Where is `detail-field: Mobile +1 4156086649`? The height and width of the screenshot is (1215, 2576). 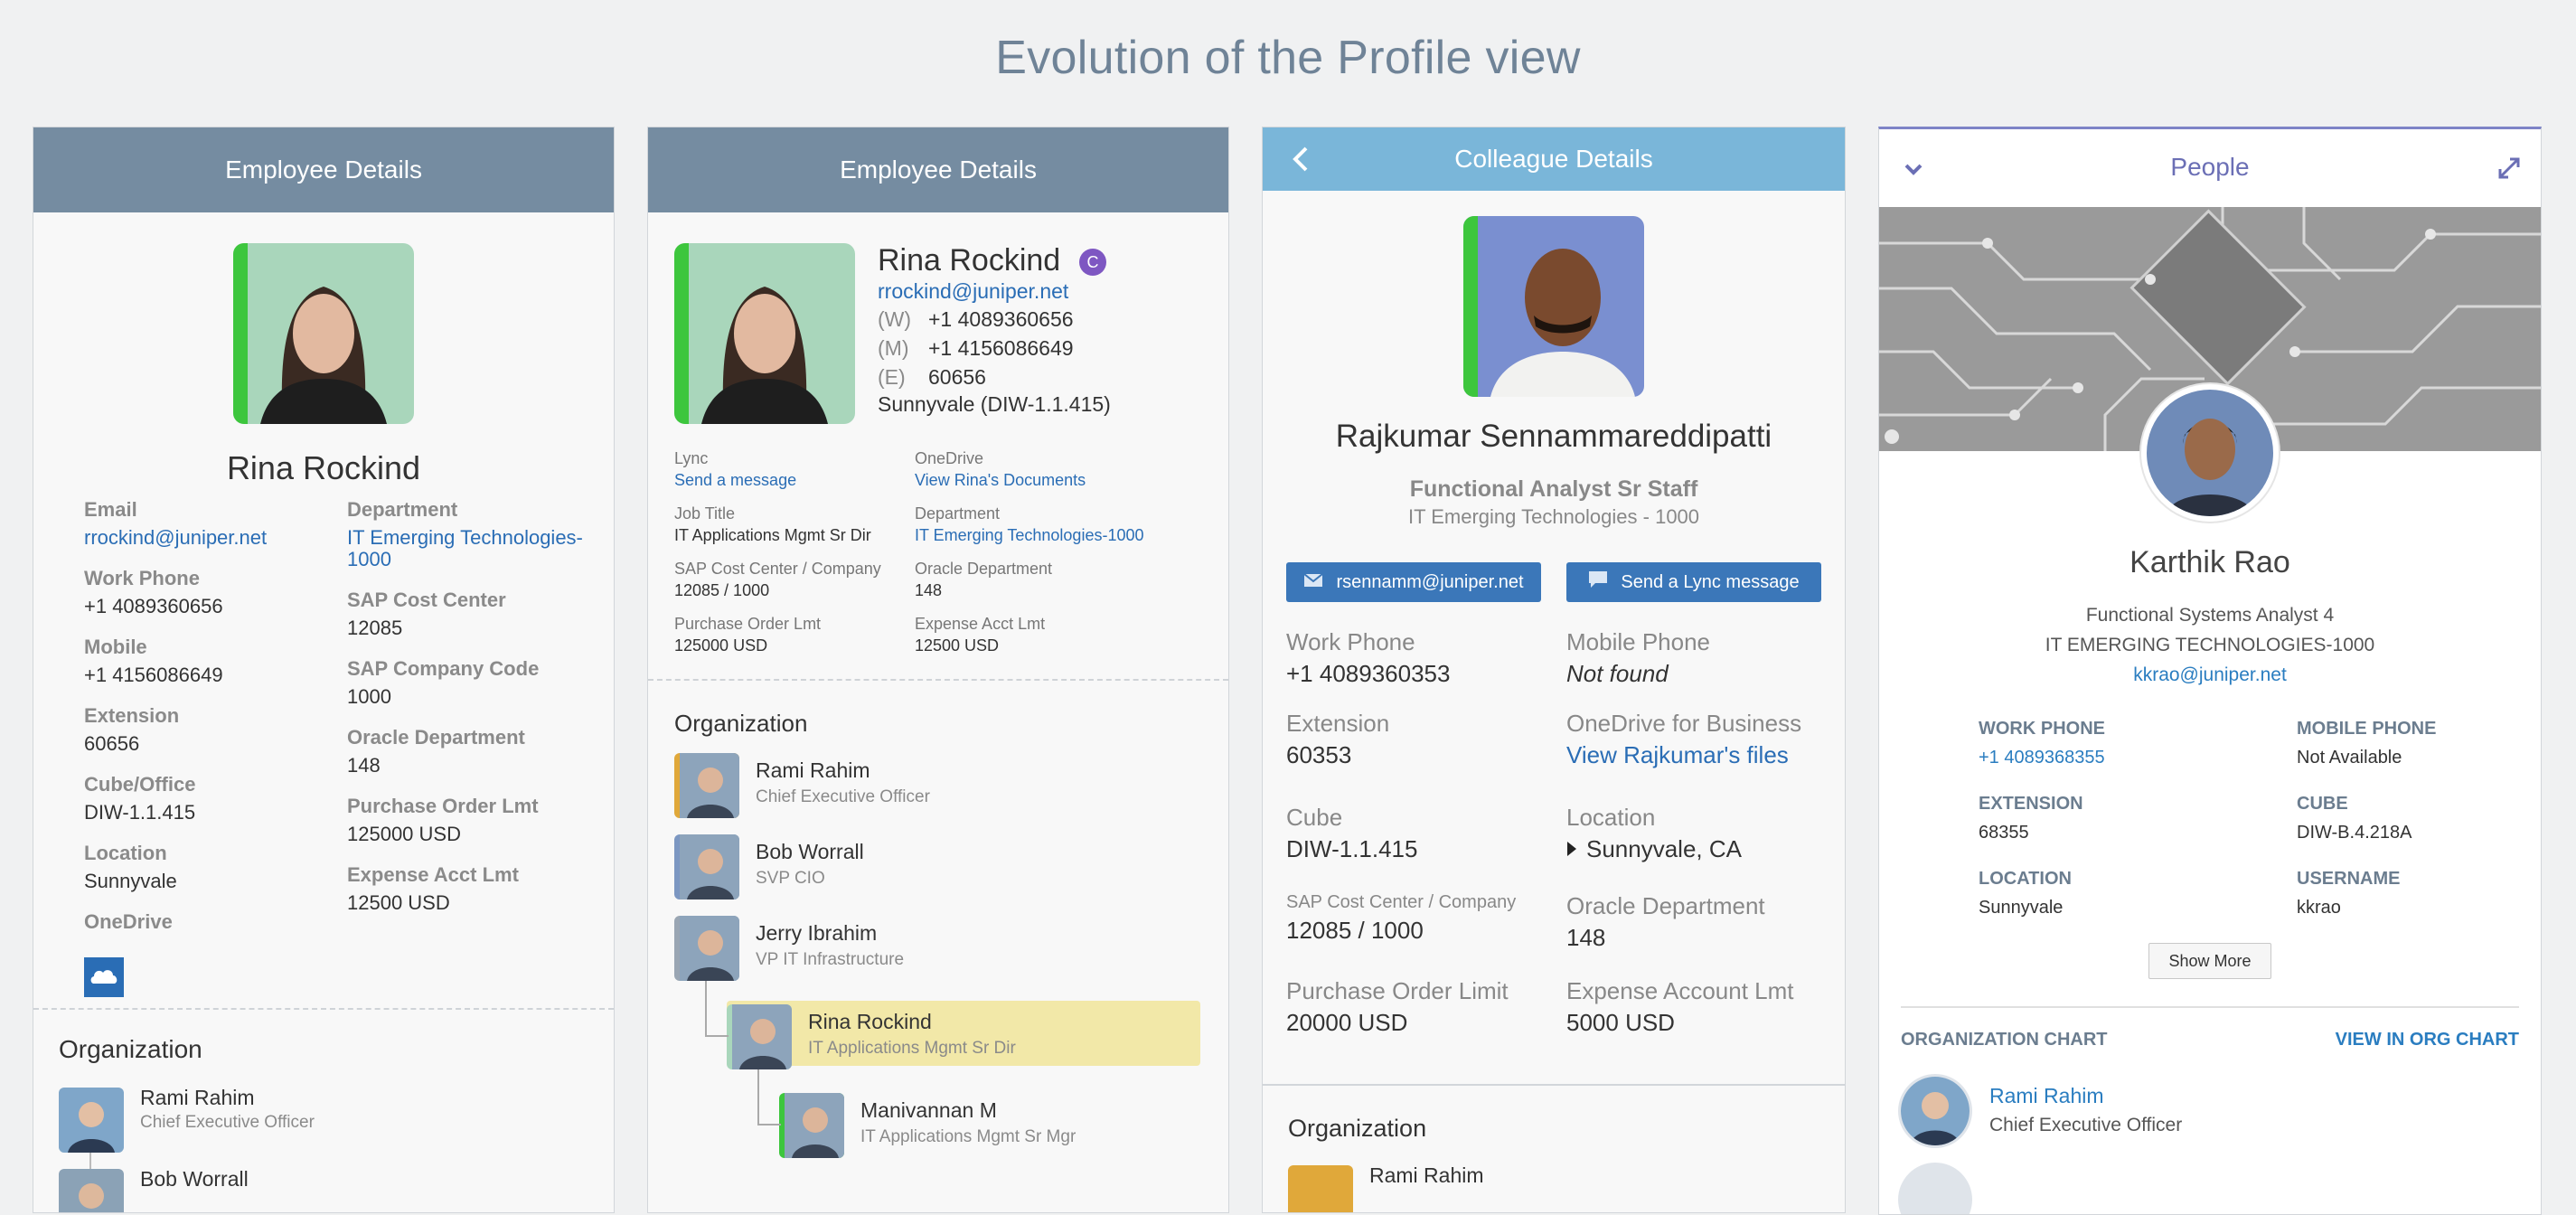
detail-field: Mobile +1 4156086649 is located at coordinates (201, 661).